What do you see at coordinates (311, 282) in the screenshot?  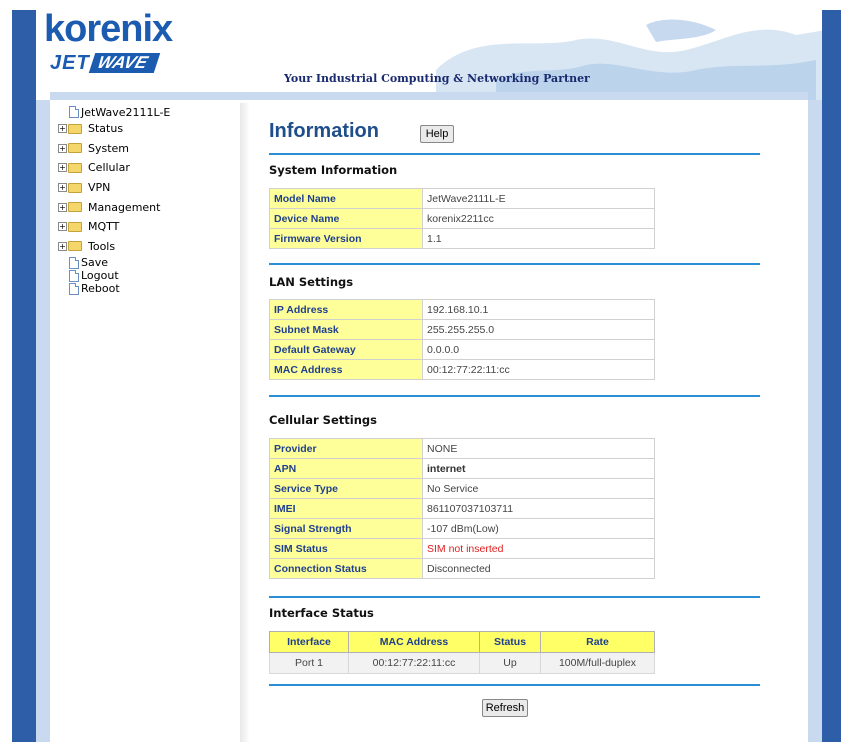 I see `lan-settings-title: LAN Settings` at bounding box center [311, 282].